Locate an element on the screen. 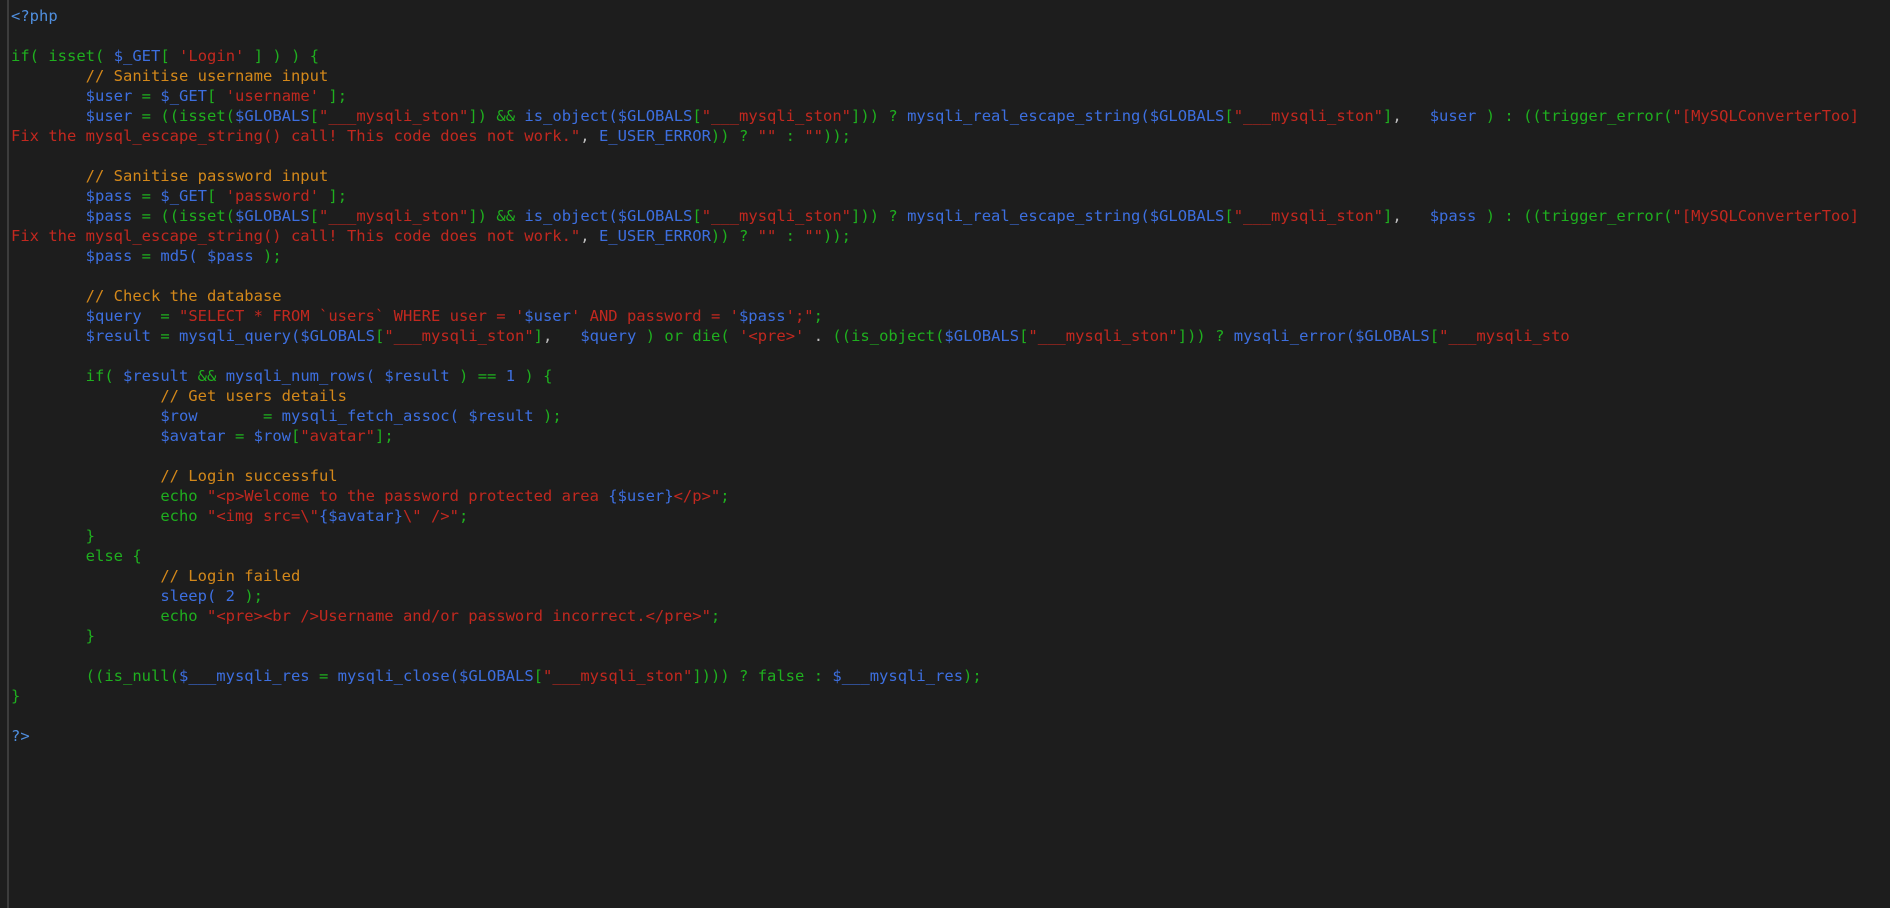  code-token: " is located at coordinates (1677, 116).